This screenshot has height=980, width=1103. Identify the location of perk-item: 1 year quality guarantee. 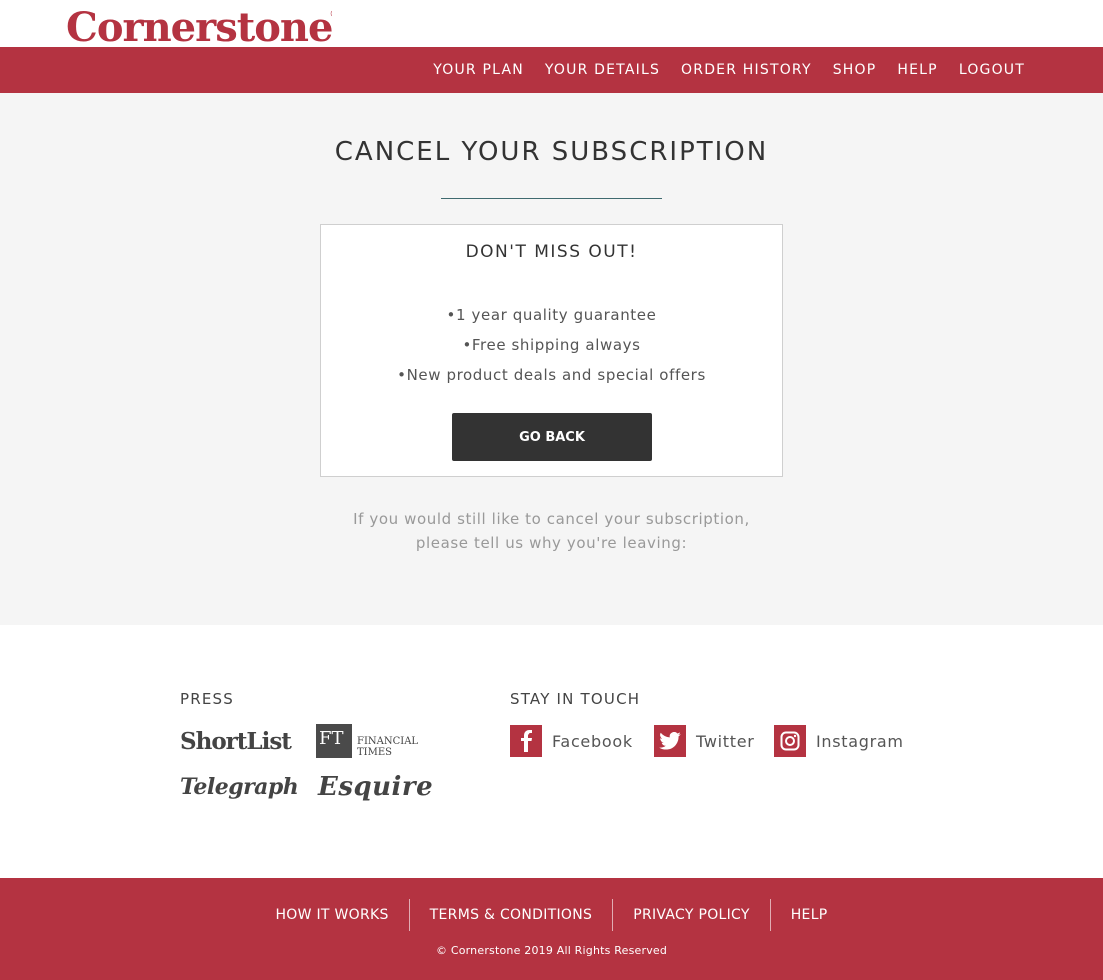
(551, 315).